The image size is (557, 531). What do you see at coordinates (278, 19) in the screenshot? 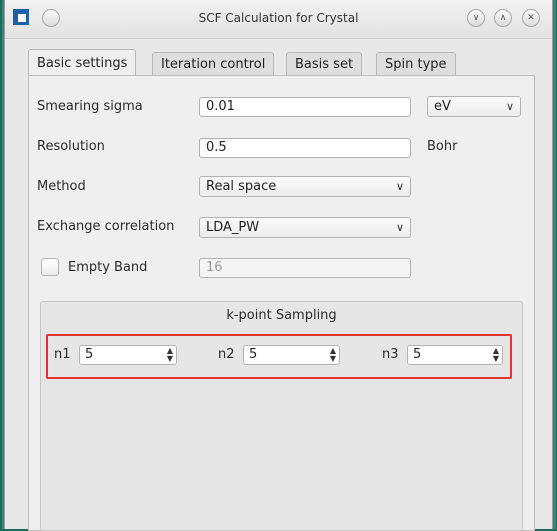
I see `title-bar: SCF Calculation for Crystal ∨ ∧ ✕` at bounding box center [278, 19].